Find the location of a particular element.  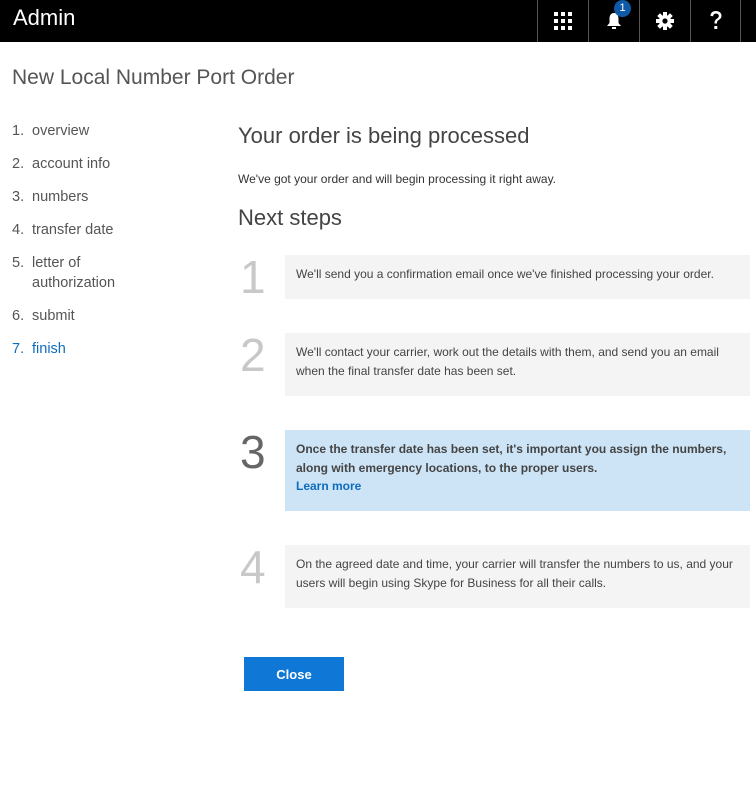

notification-badge: 1 is located at coordinates (622, 8).